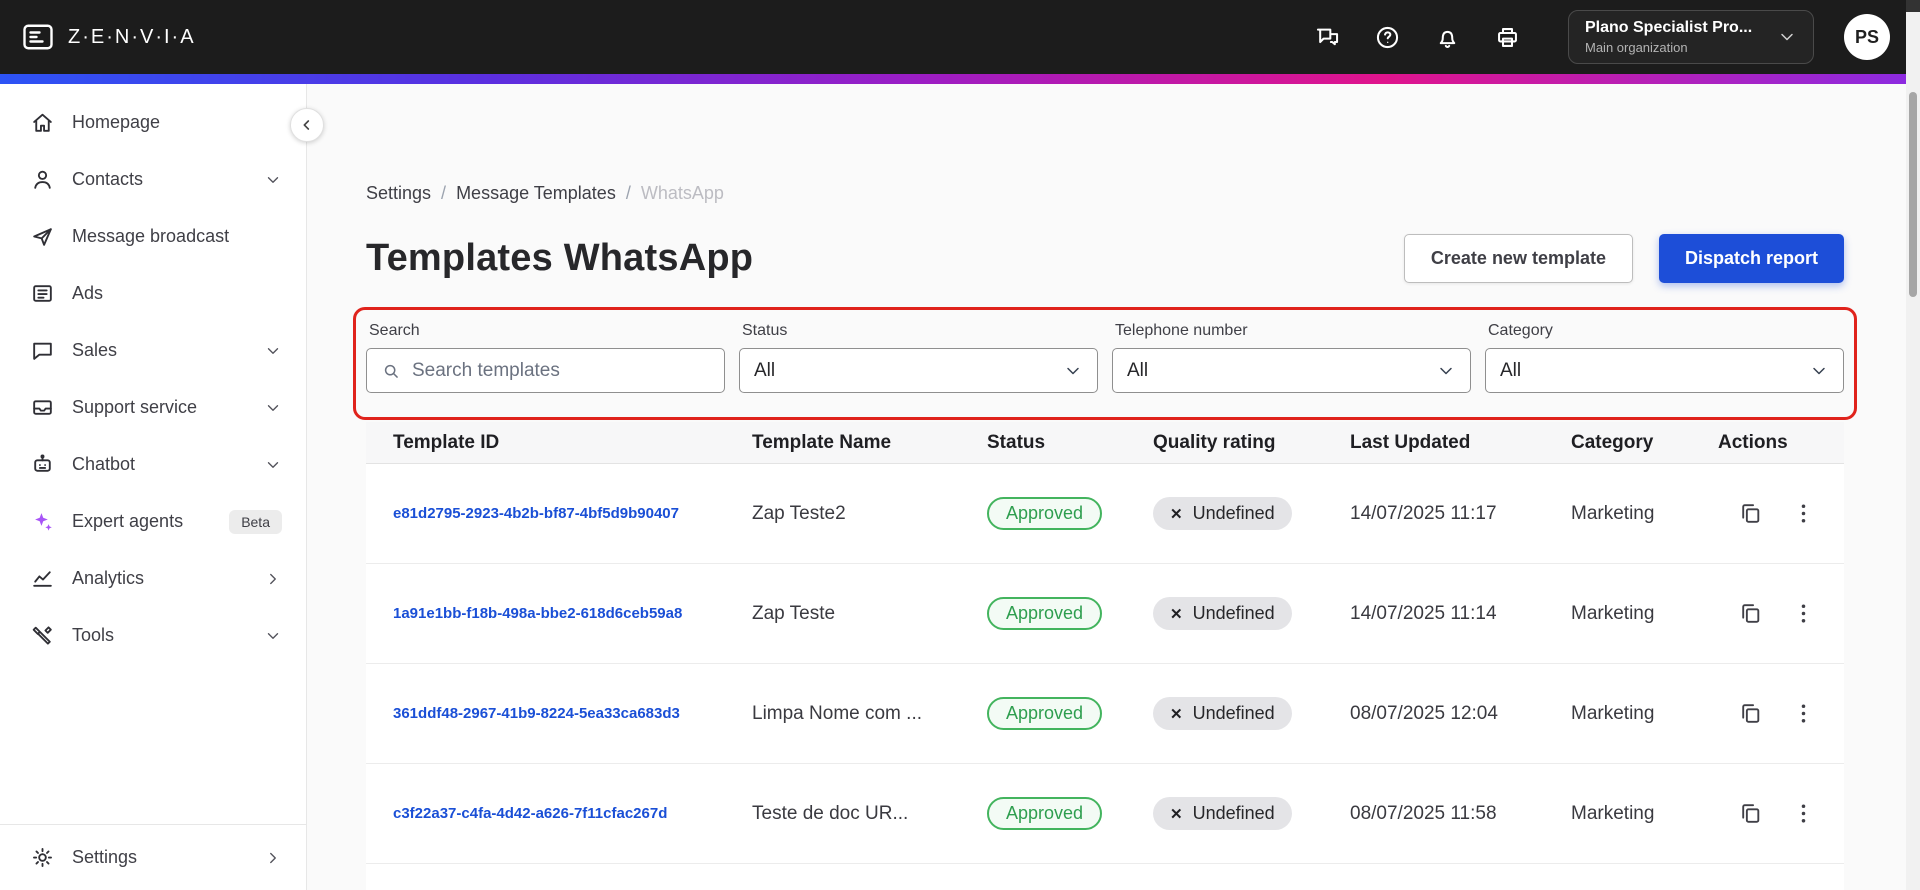 The image size is (1920, 890). What do you see at coordinates (536, 193) in the screenshot?
I see `breadcrumb-message-templates: Message Templates` at bounding box center [536, 193].